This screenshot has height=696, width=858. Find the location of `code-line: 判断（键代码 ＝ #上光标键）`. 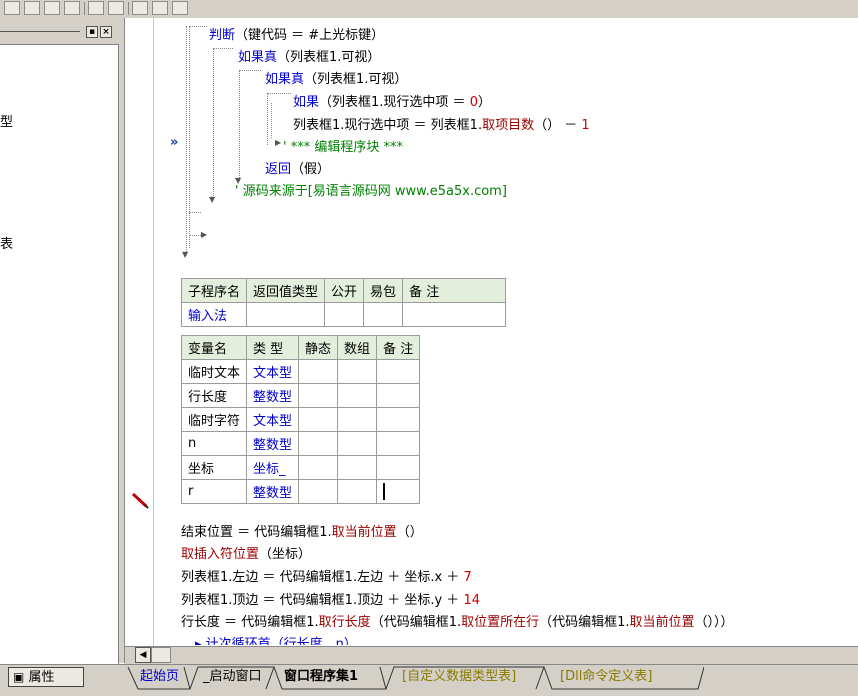

code-line: 判断（键代码 ＝ #上光标键） is located at coordinates (296, 33).